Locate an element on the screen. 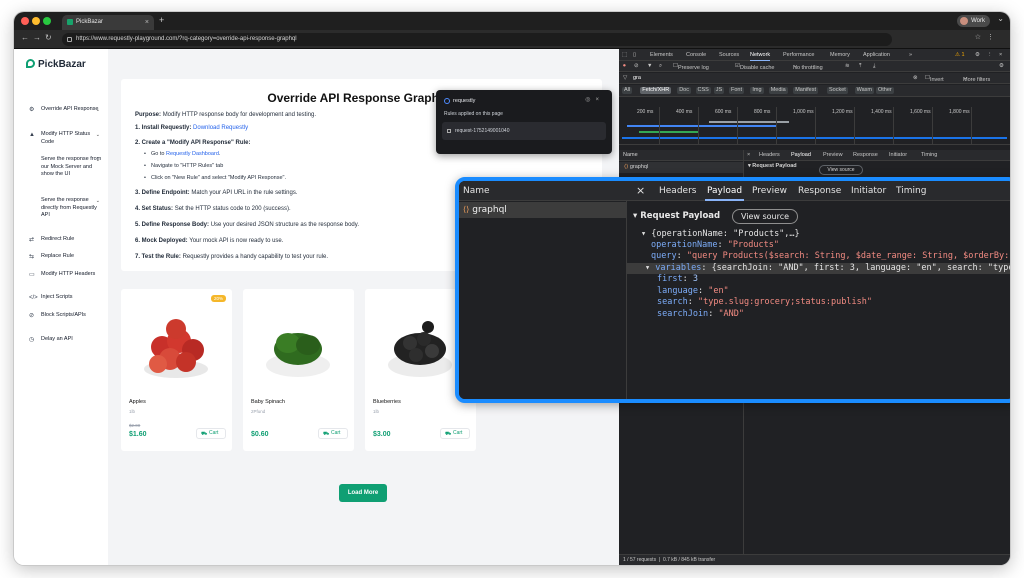 The height and width of the screenshot is (578, 1024). requestly-dashboard-link: Requestly Dashboard is located at coordinates (192, 154).